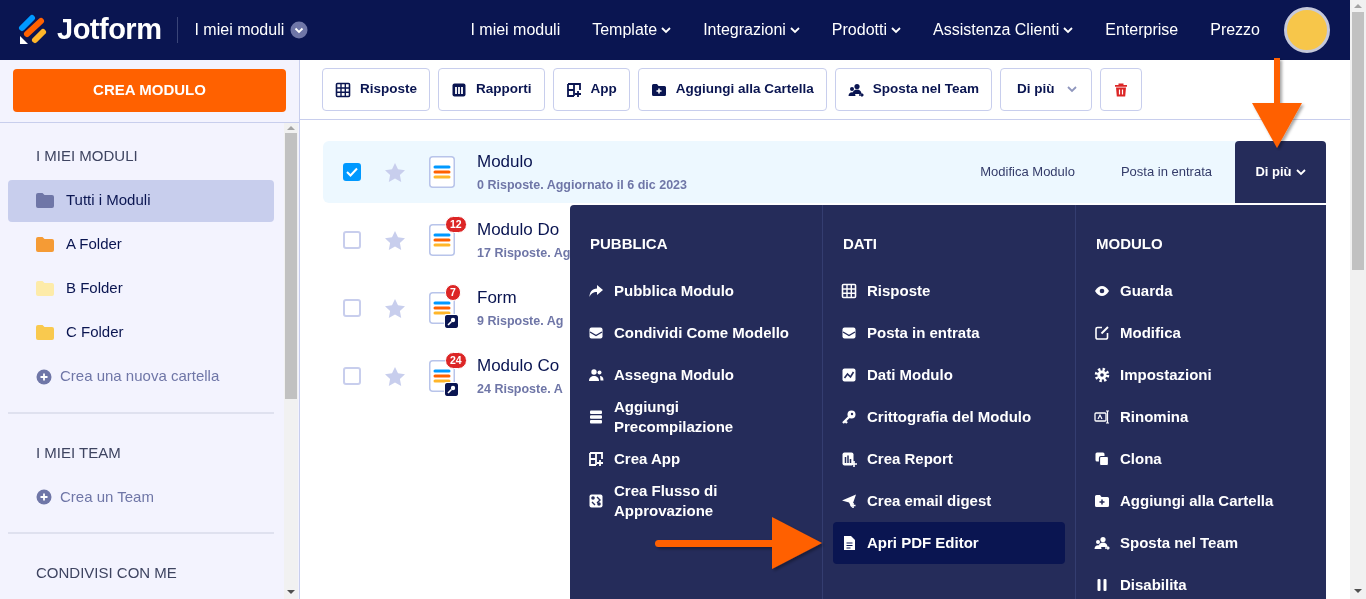 The width and height of the screenshot is (1366, 599). Describe the element at coordinates (751, 30) in the screenshot. I see `nav-link: Integrazioni` at that location.